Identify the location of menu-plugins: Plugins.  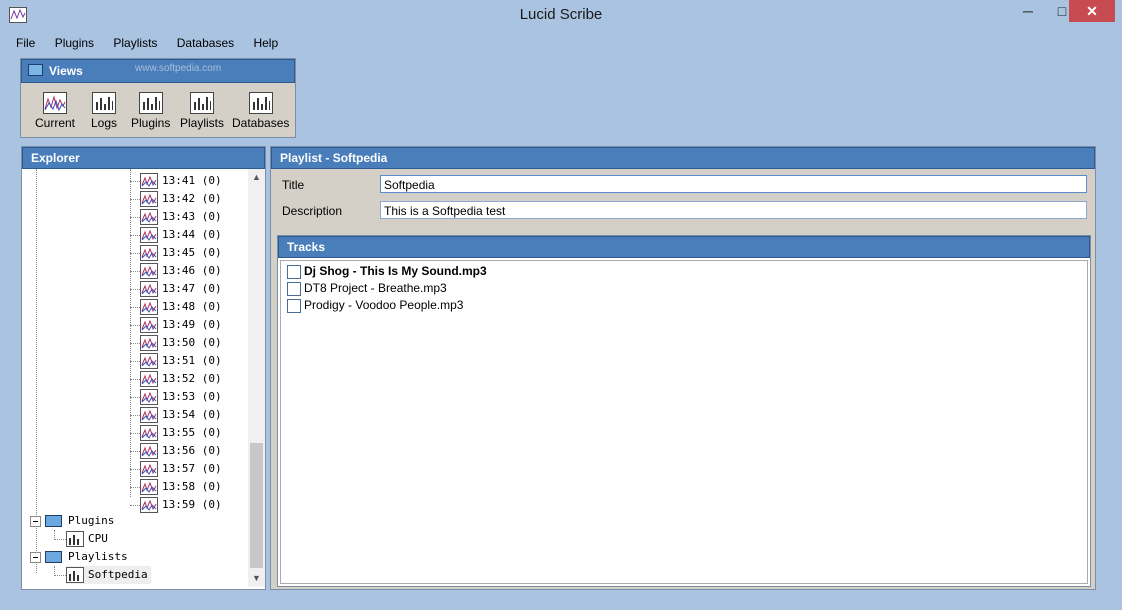
(74, 41).